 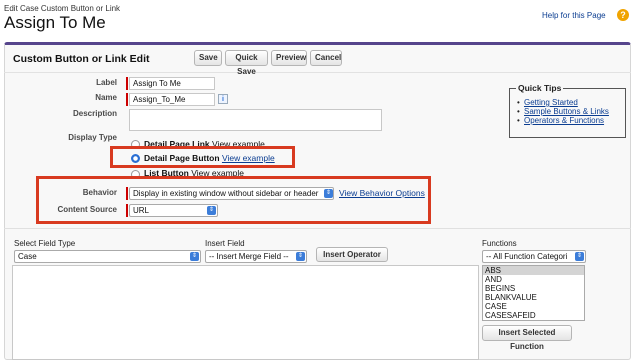 I want to click on breadcrumb: Edit Case Custom Button or Link, so click(x=62, y=8).